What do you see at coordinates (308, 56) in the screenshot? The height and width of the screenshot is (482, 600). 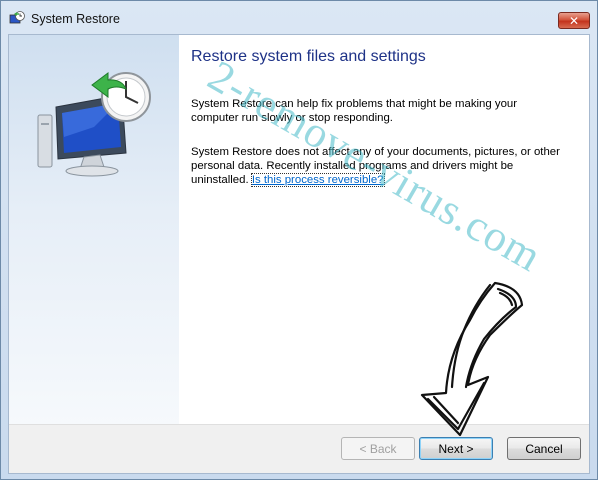 I see `page-title: Restore system files and settings` at bounding box center [308, 56].